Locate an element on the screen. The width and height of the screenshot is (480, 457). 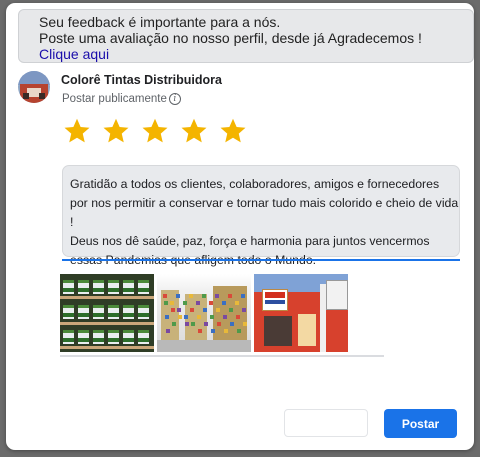
post-publicly-row: Postar publicamente i is located at coordinates (121, 99).